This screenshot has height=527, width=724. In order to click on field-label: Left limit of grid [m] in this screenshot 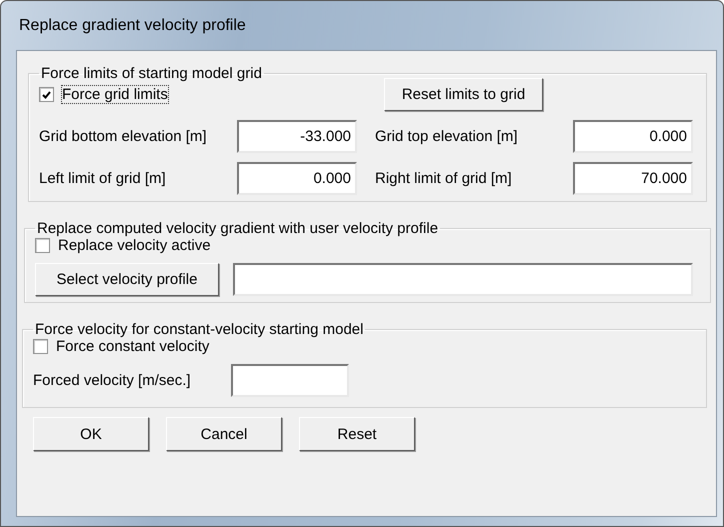, I will do `click(103, 178)`.